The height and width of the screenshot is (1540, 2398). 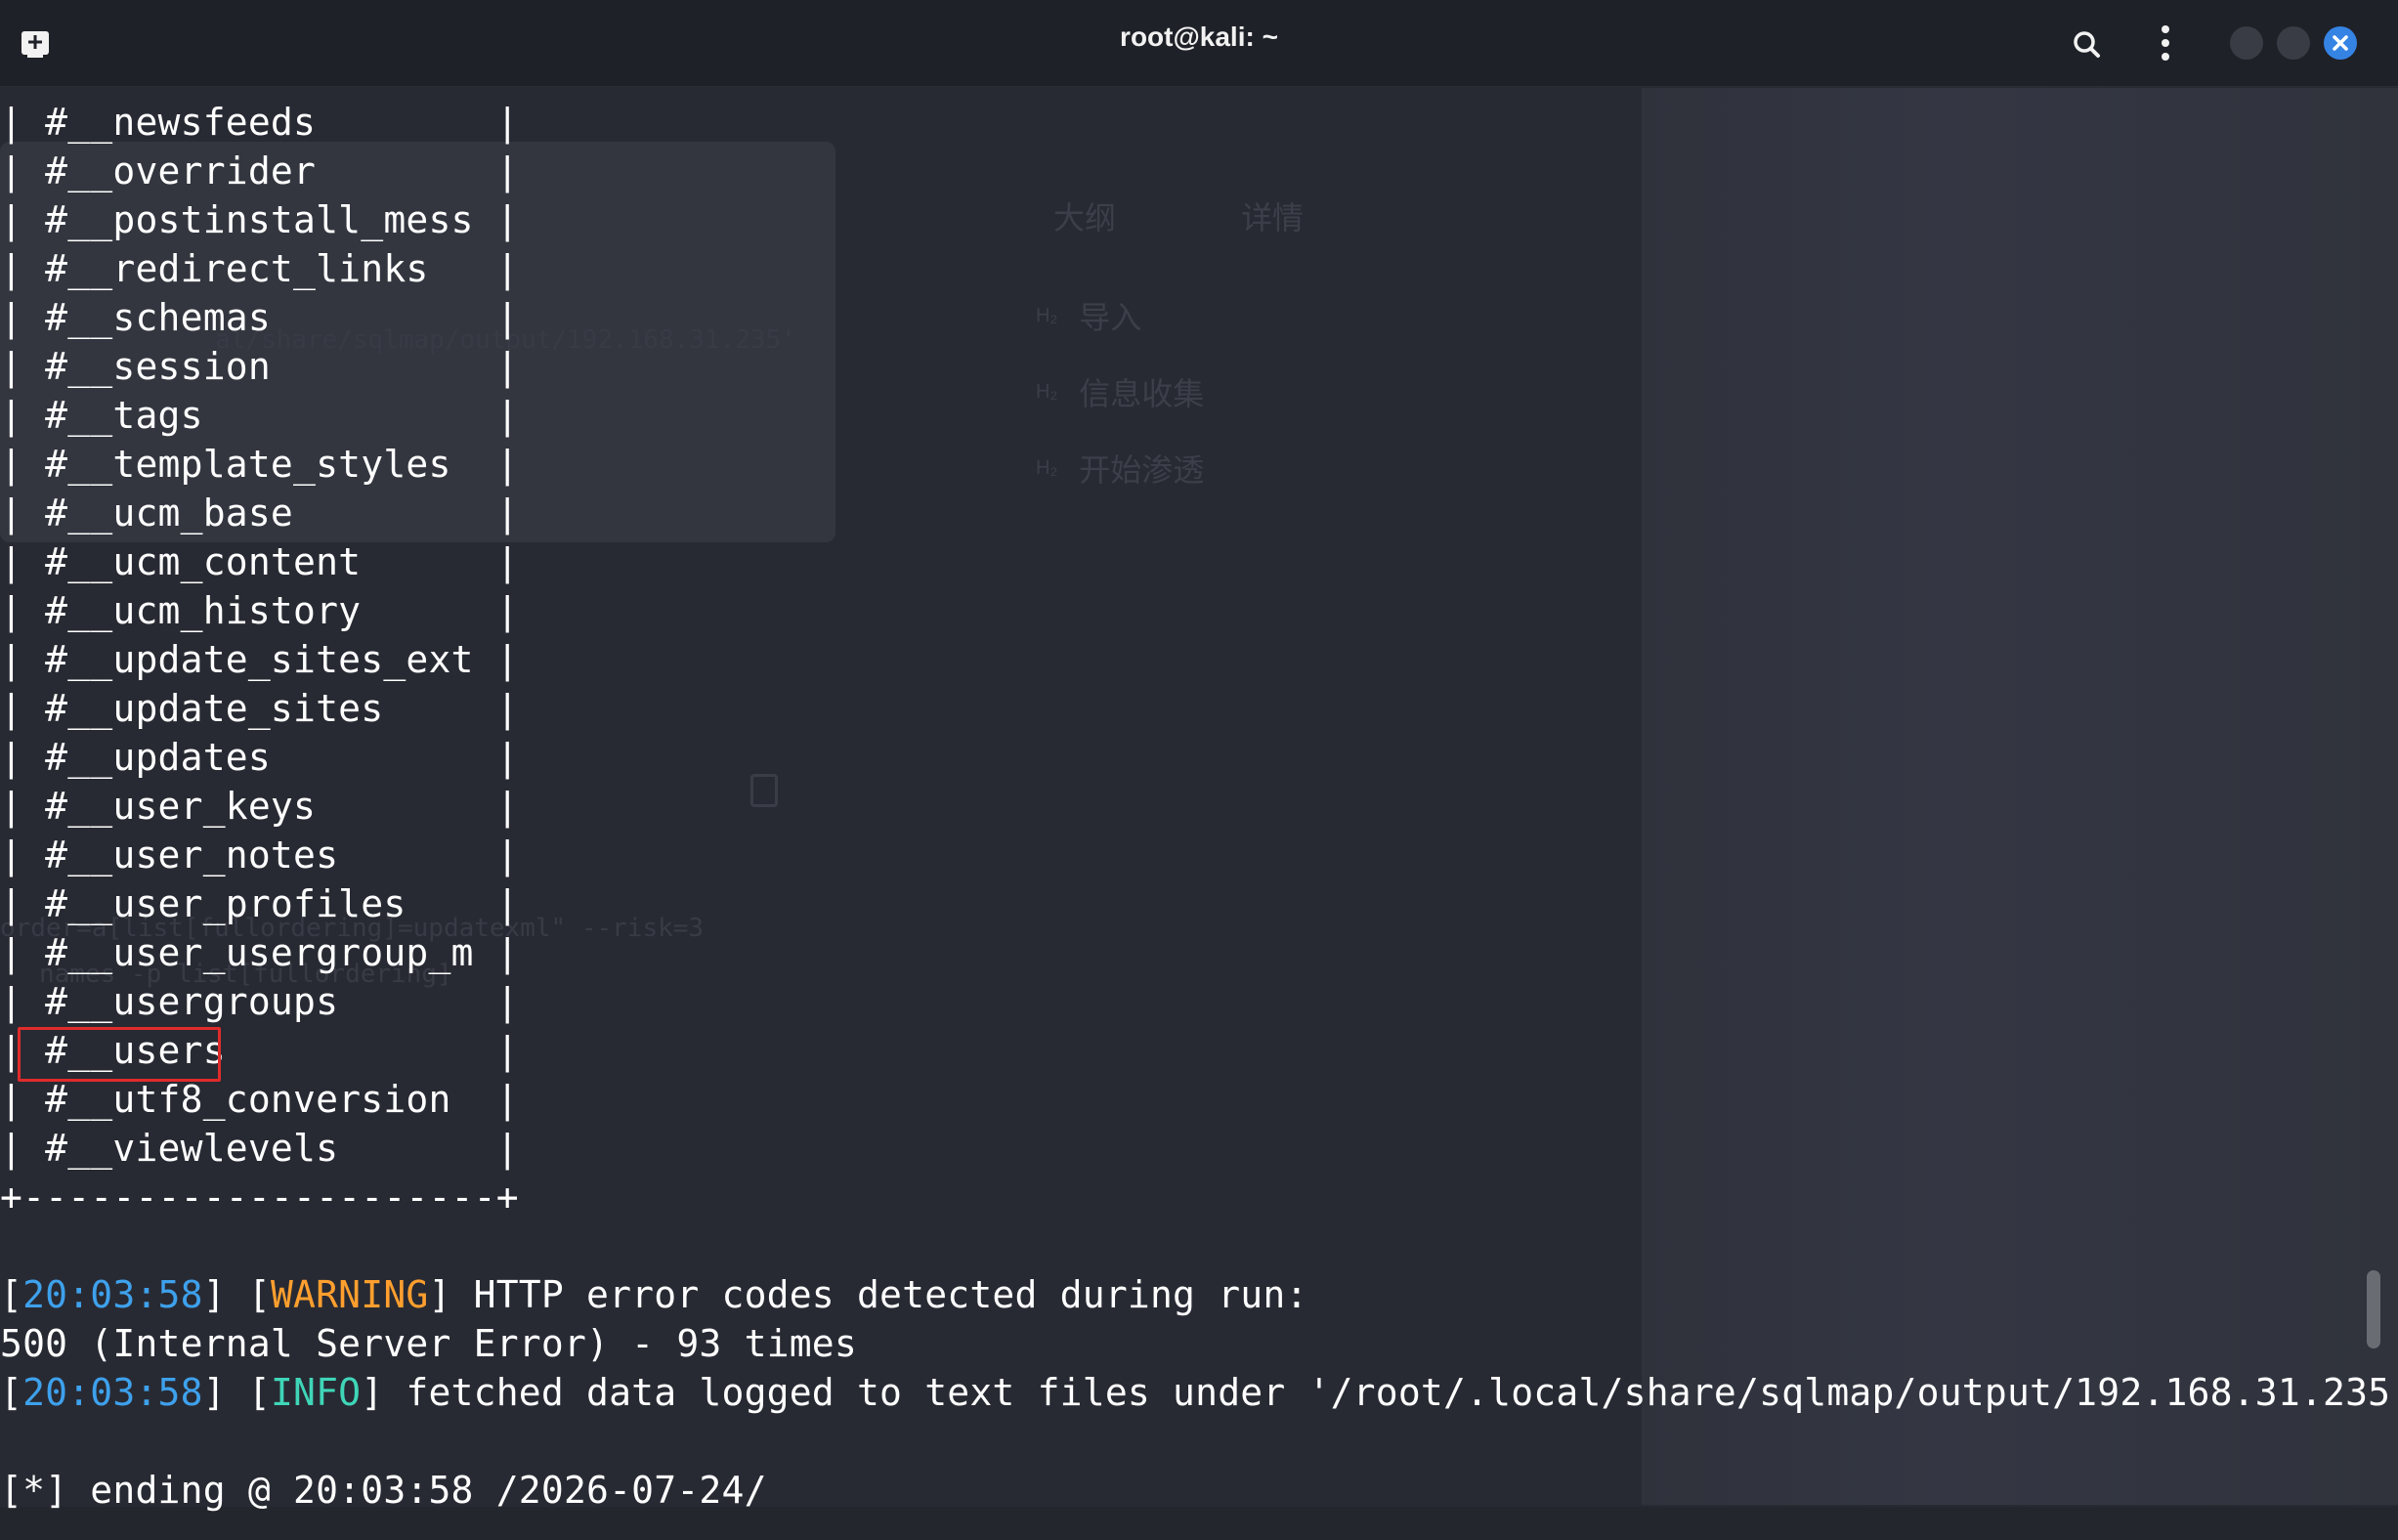 I want to click on table-row: | #__update_sites |, so click(x=259, y=708).